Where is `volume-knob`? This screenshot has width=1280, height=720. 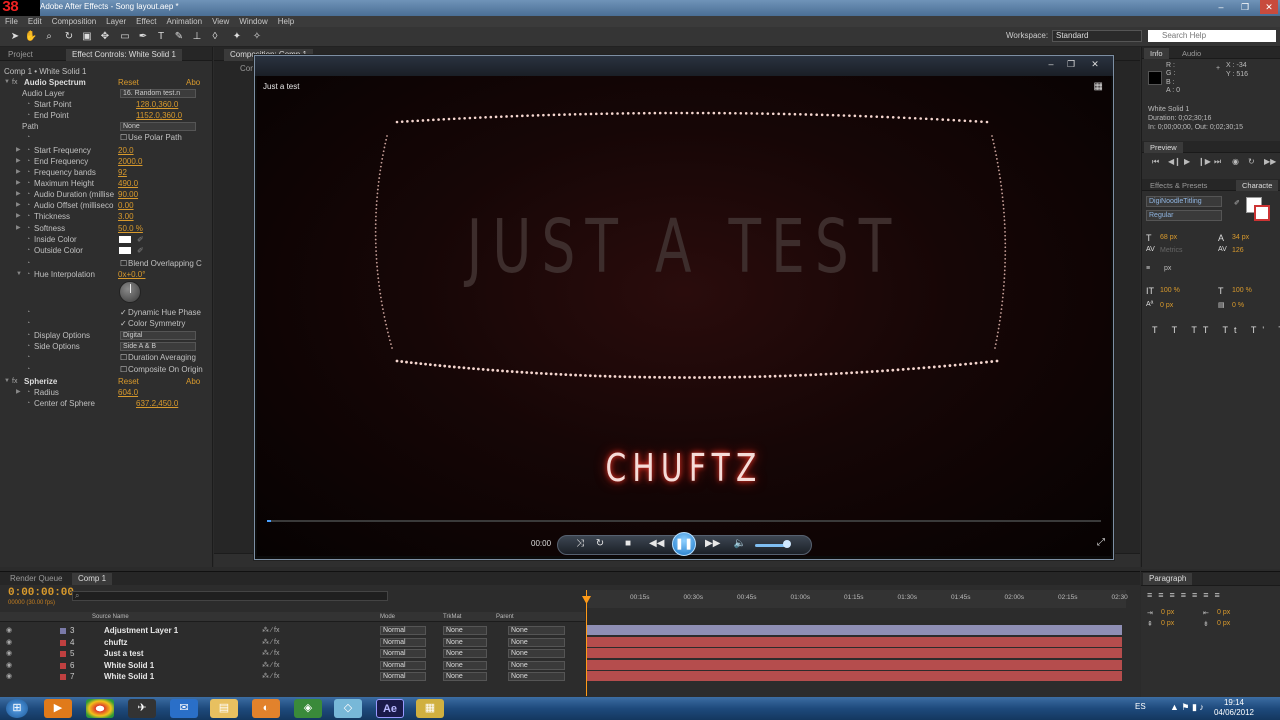 volume-knob is located at coordinates (787, 544).